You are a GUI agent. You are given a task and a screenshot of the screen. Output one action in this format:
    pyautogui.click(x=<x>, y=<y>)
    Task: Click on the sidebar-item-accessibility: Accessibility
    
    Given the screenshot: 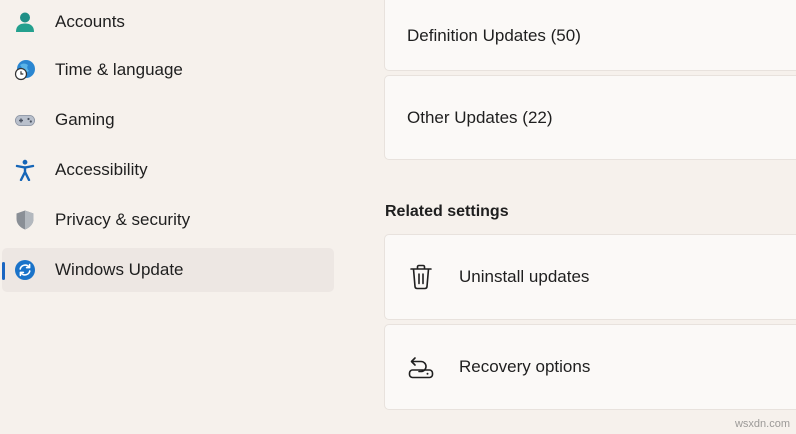 What is the action you would take?
    pyautogui.click(x=168, y=170)
    